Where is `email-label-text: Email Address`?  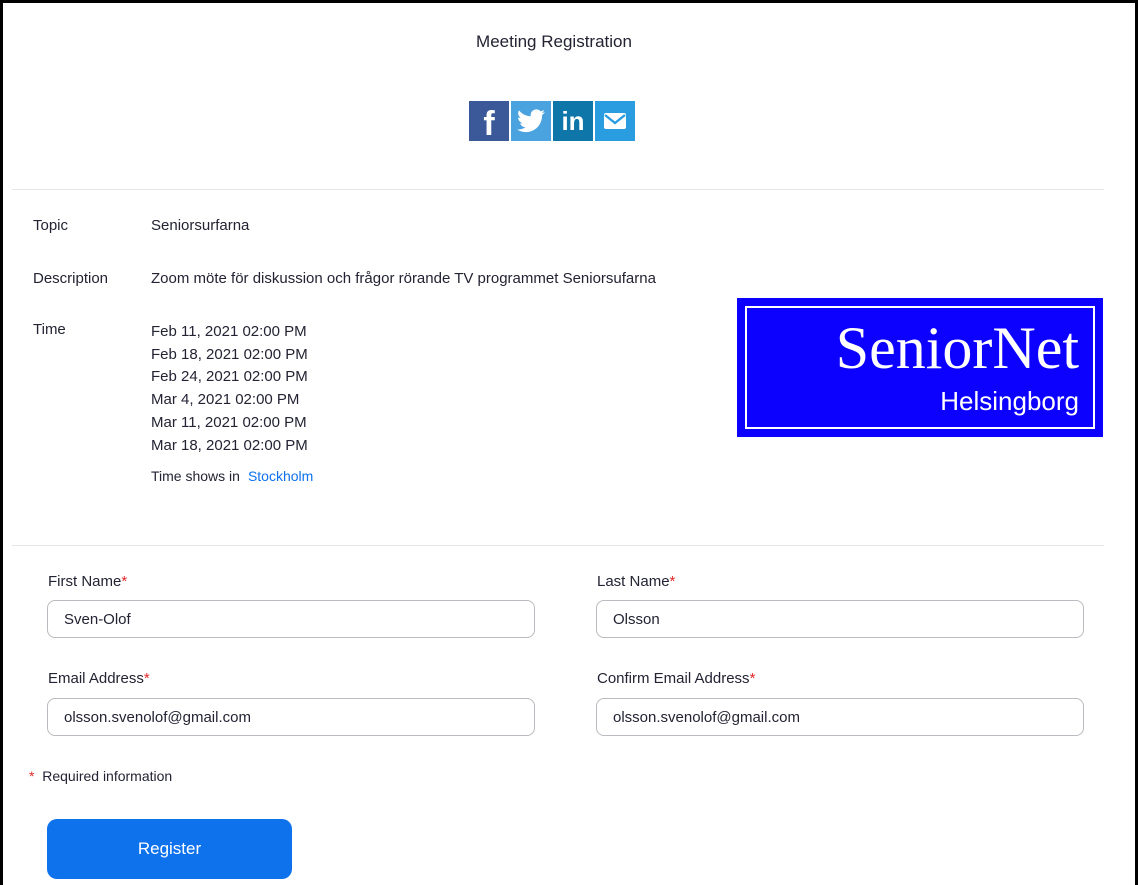
email-label-text: Email Address is located at coordinates (96, 678).